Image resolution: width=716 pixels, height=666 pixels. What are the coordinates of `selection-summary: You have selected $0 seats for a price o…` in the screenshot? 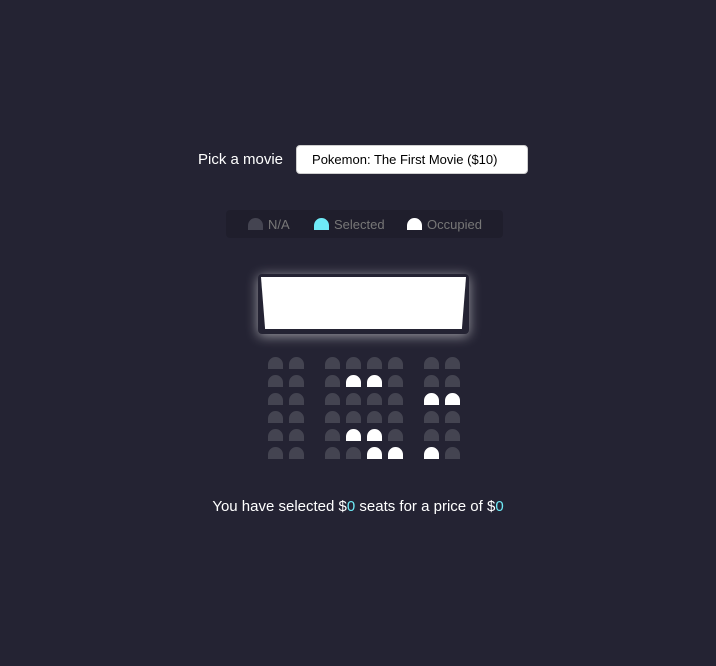 It's located at (358, 507).